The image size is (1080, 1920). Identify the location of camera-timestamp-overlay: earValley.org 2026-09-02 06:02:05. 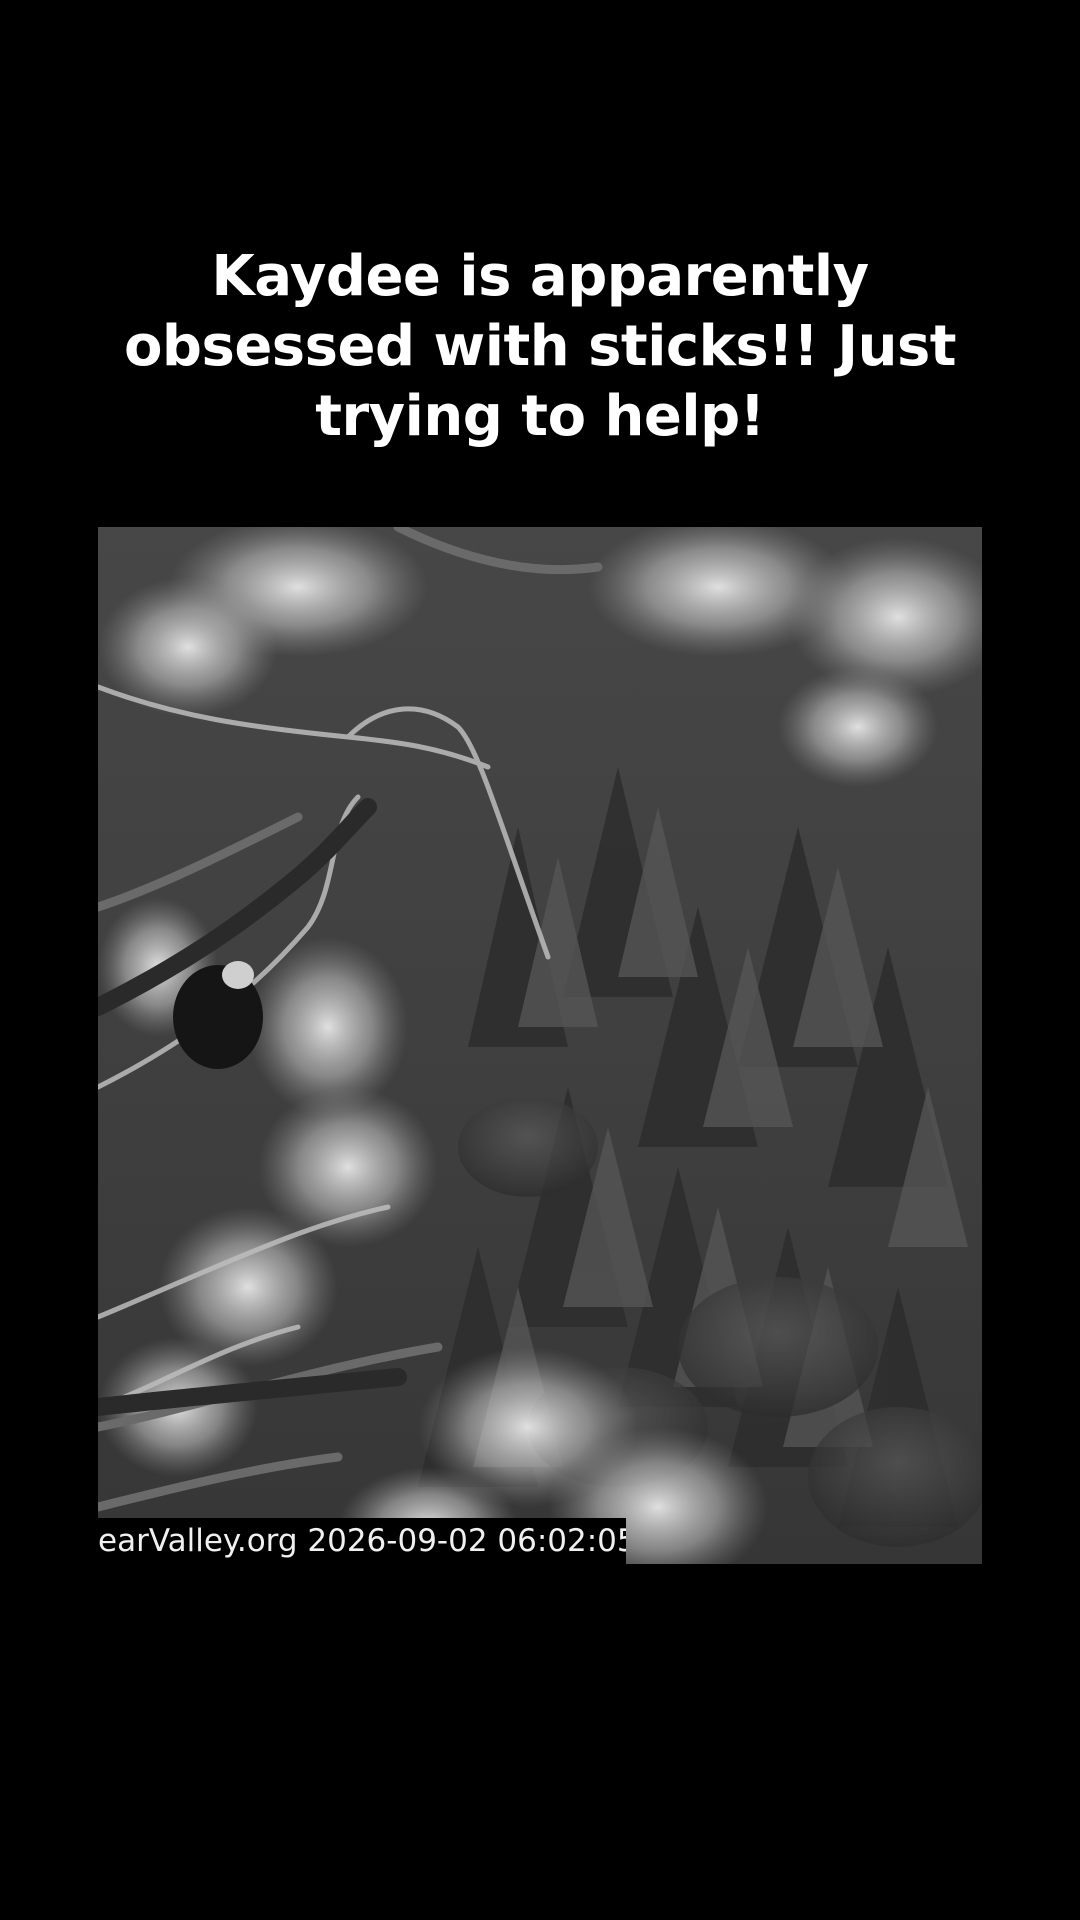
(362, 1541).